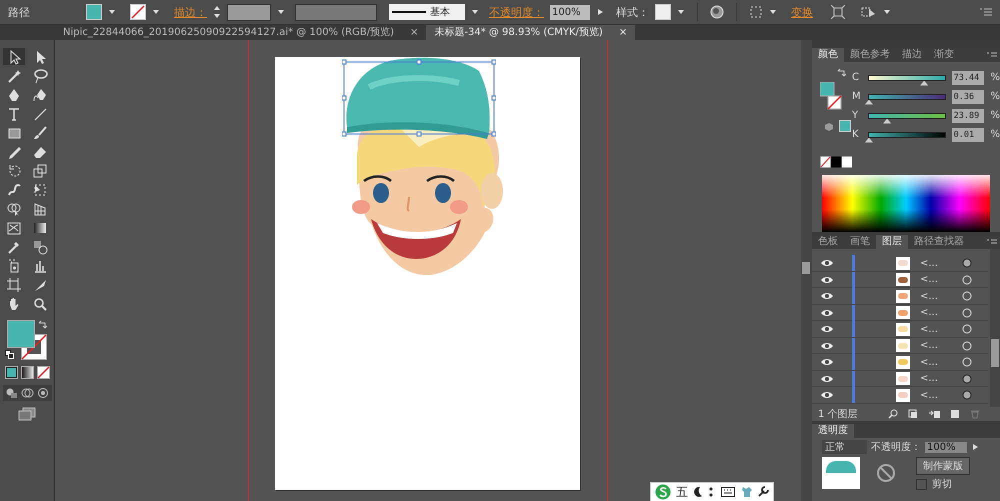 This screenshot has height=501, width=1000. Describe the element at coordinates (40, 170) in the screenshot. I see `scale-icon` at that location.